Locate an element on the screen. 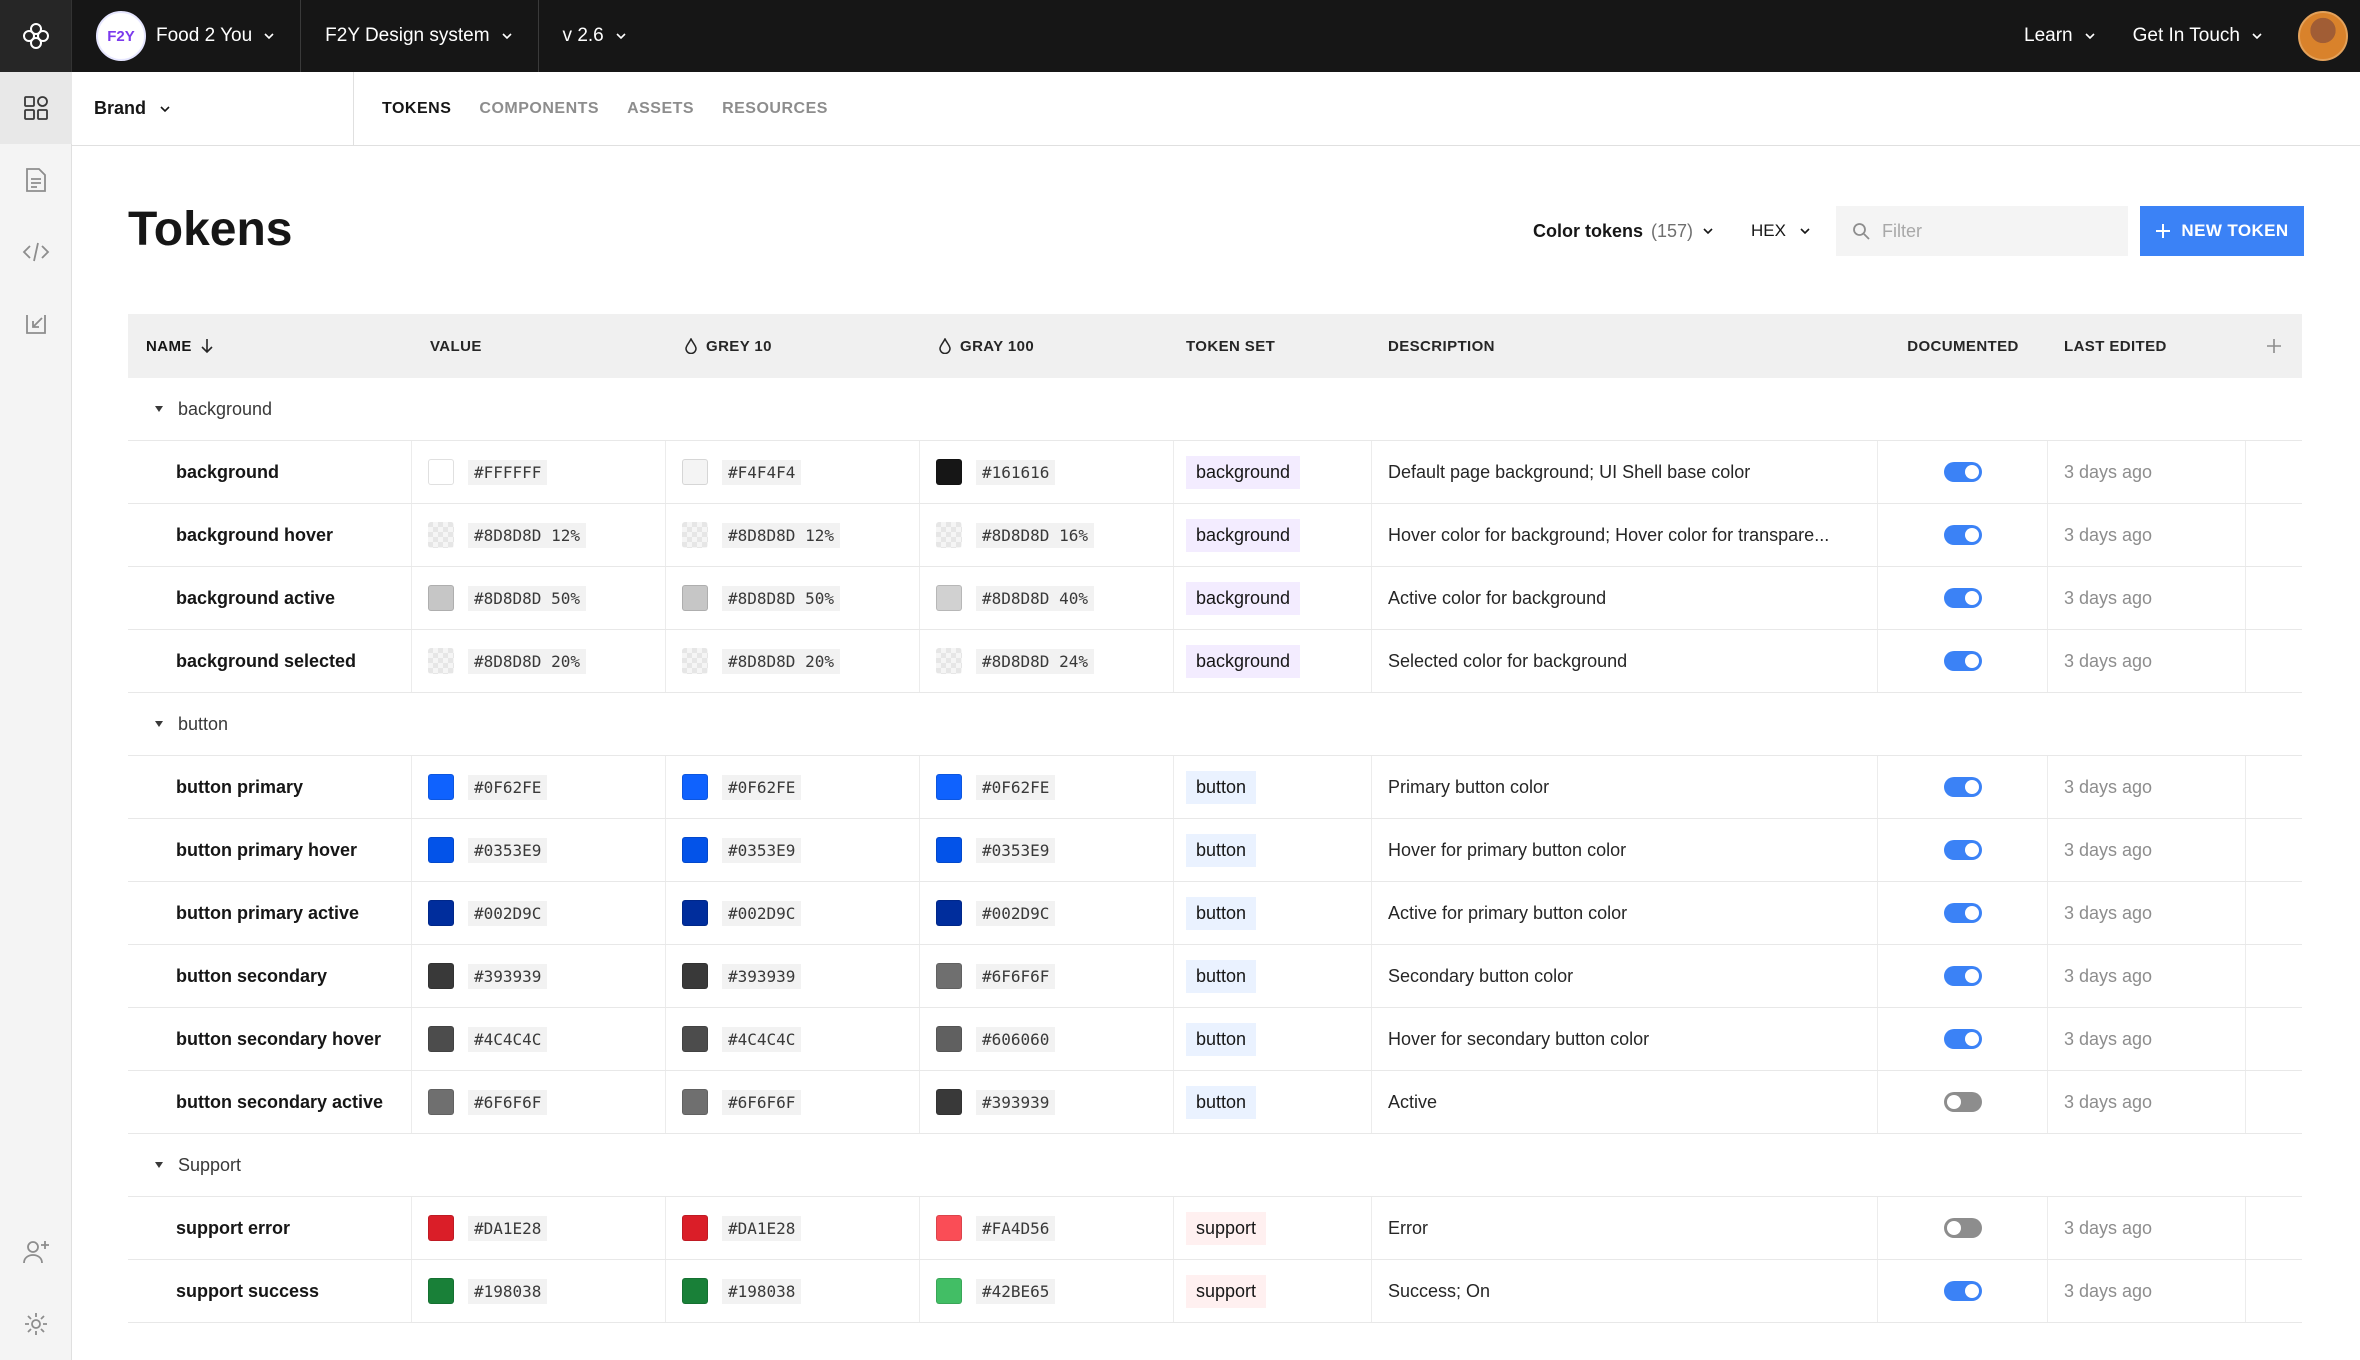 Image resolution: width=2360 pixels, height=1360 pixels. learn-menu: Learn is located at coordinates (2060, 36).